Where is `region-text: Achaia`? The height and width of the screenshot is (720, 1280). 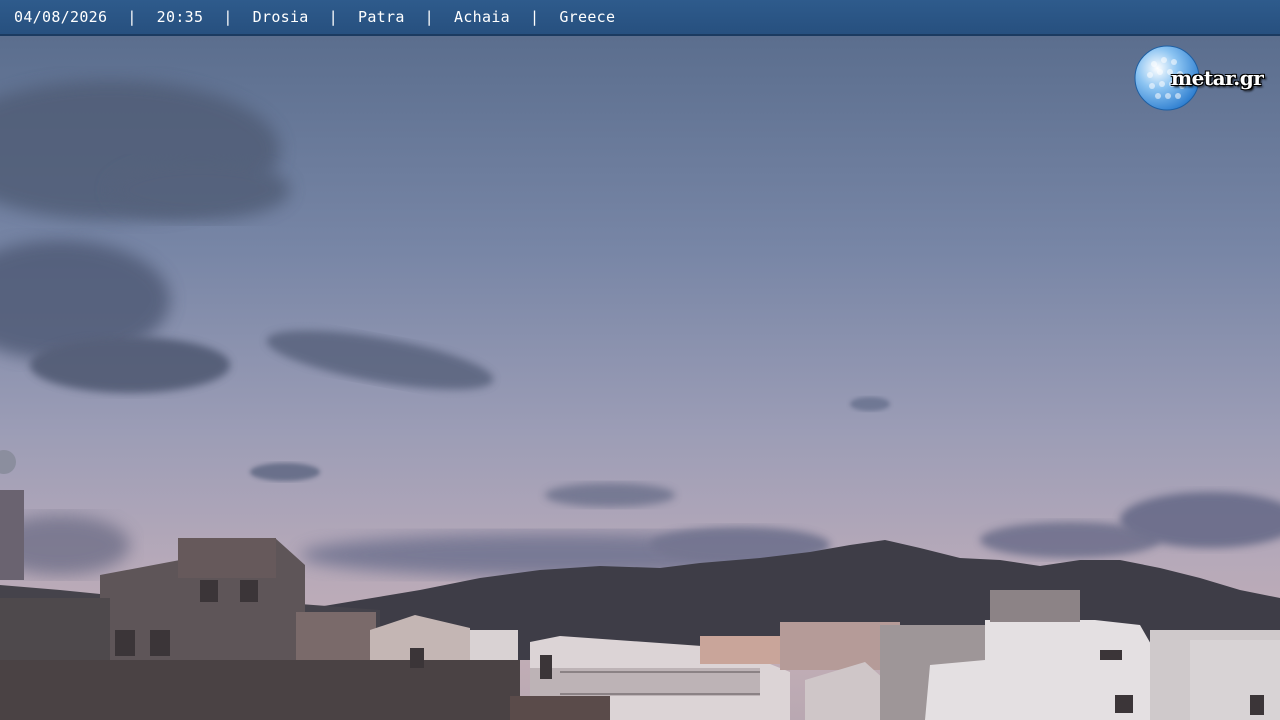
region-text: Achaia is located at coordinates (482, 17).